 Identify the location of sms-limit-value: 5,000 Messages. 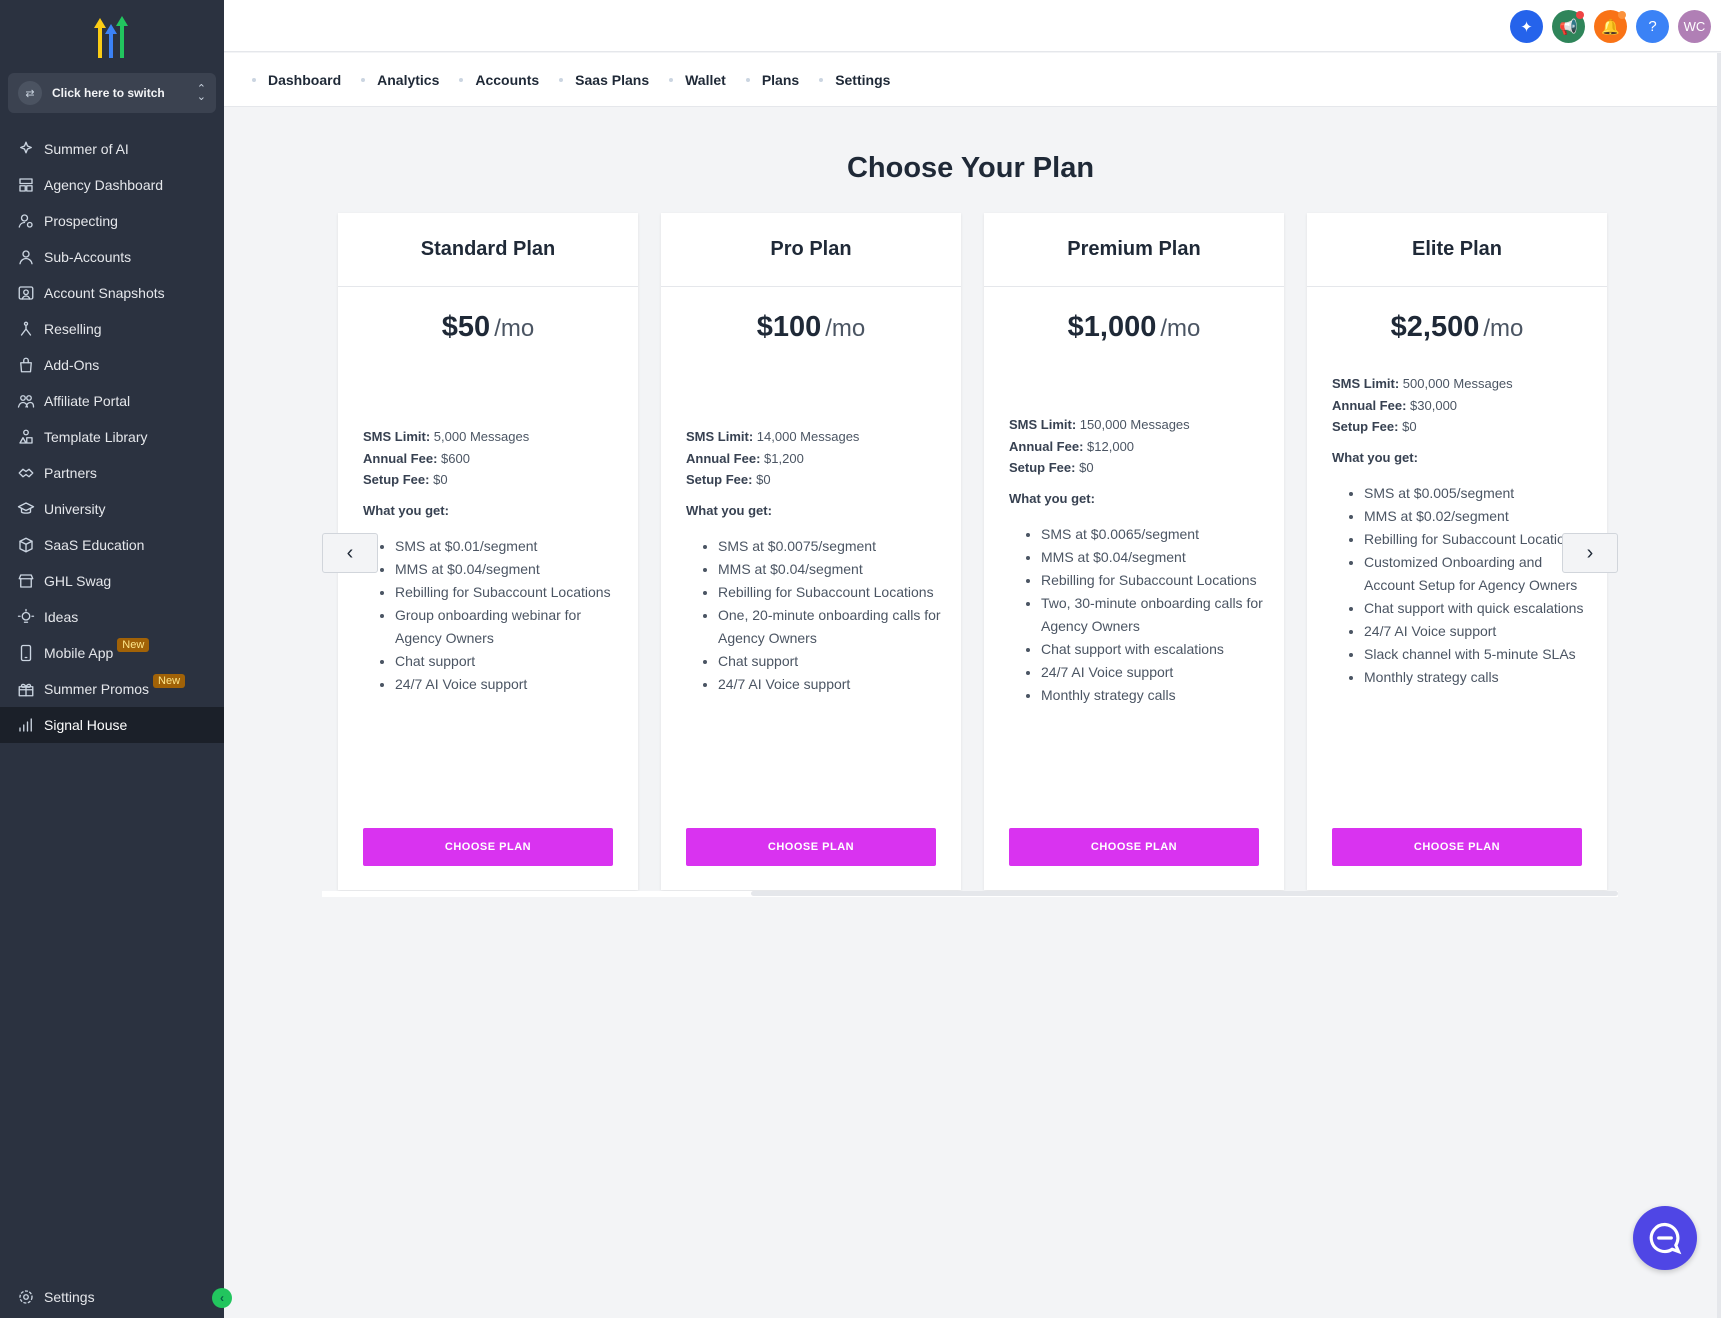
(481, 436).